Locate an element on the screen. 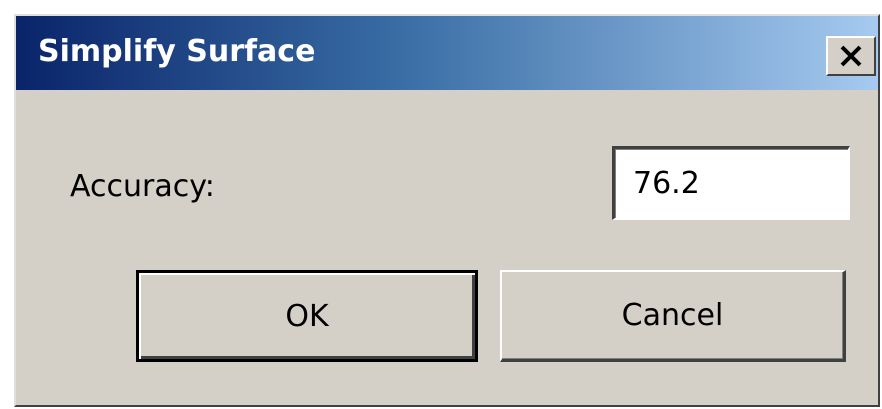  ok-button: OK is located at coordinates (307, 316).